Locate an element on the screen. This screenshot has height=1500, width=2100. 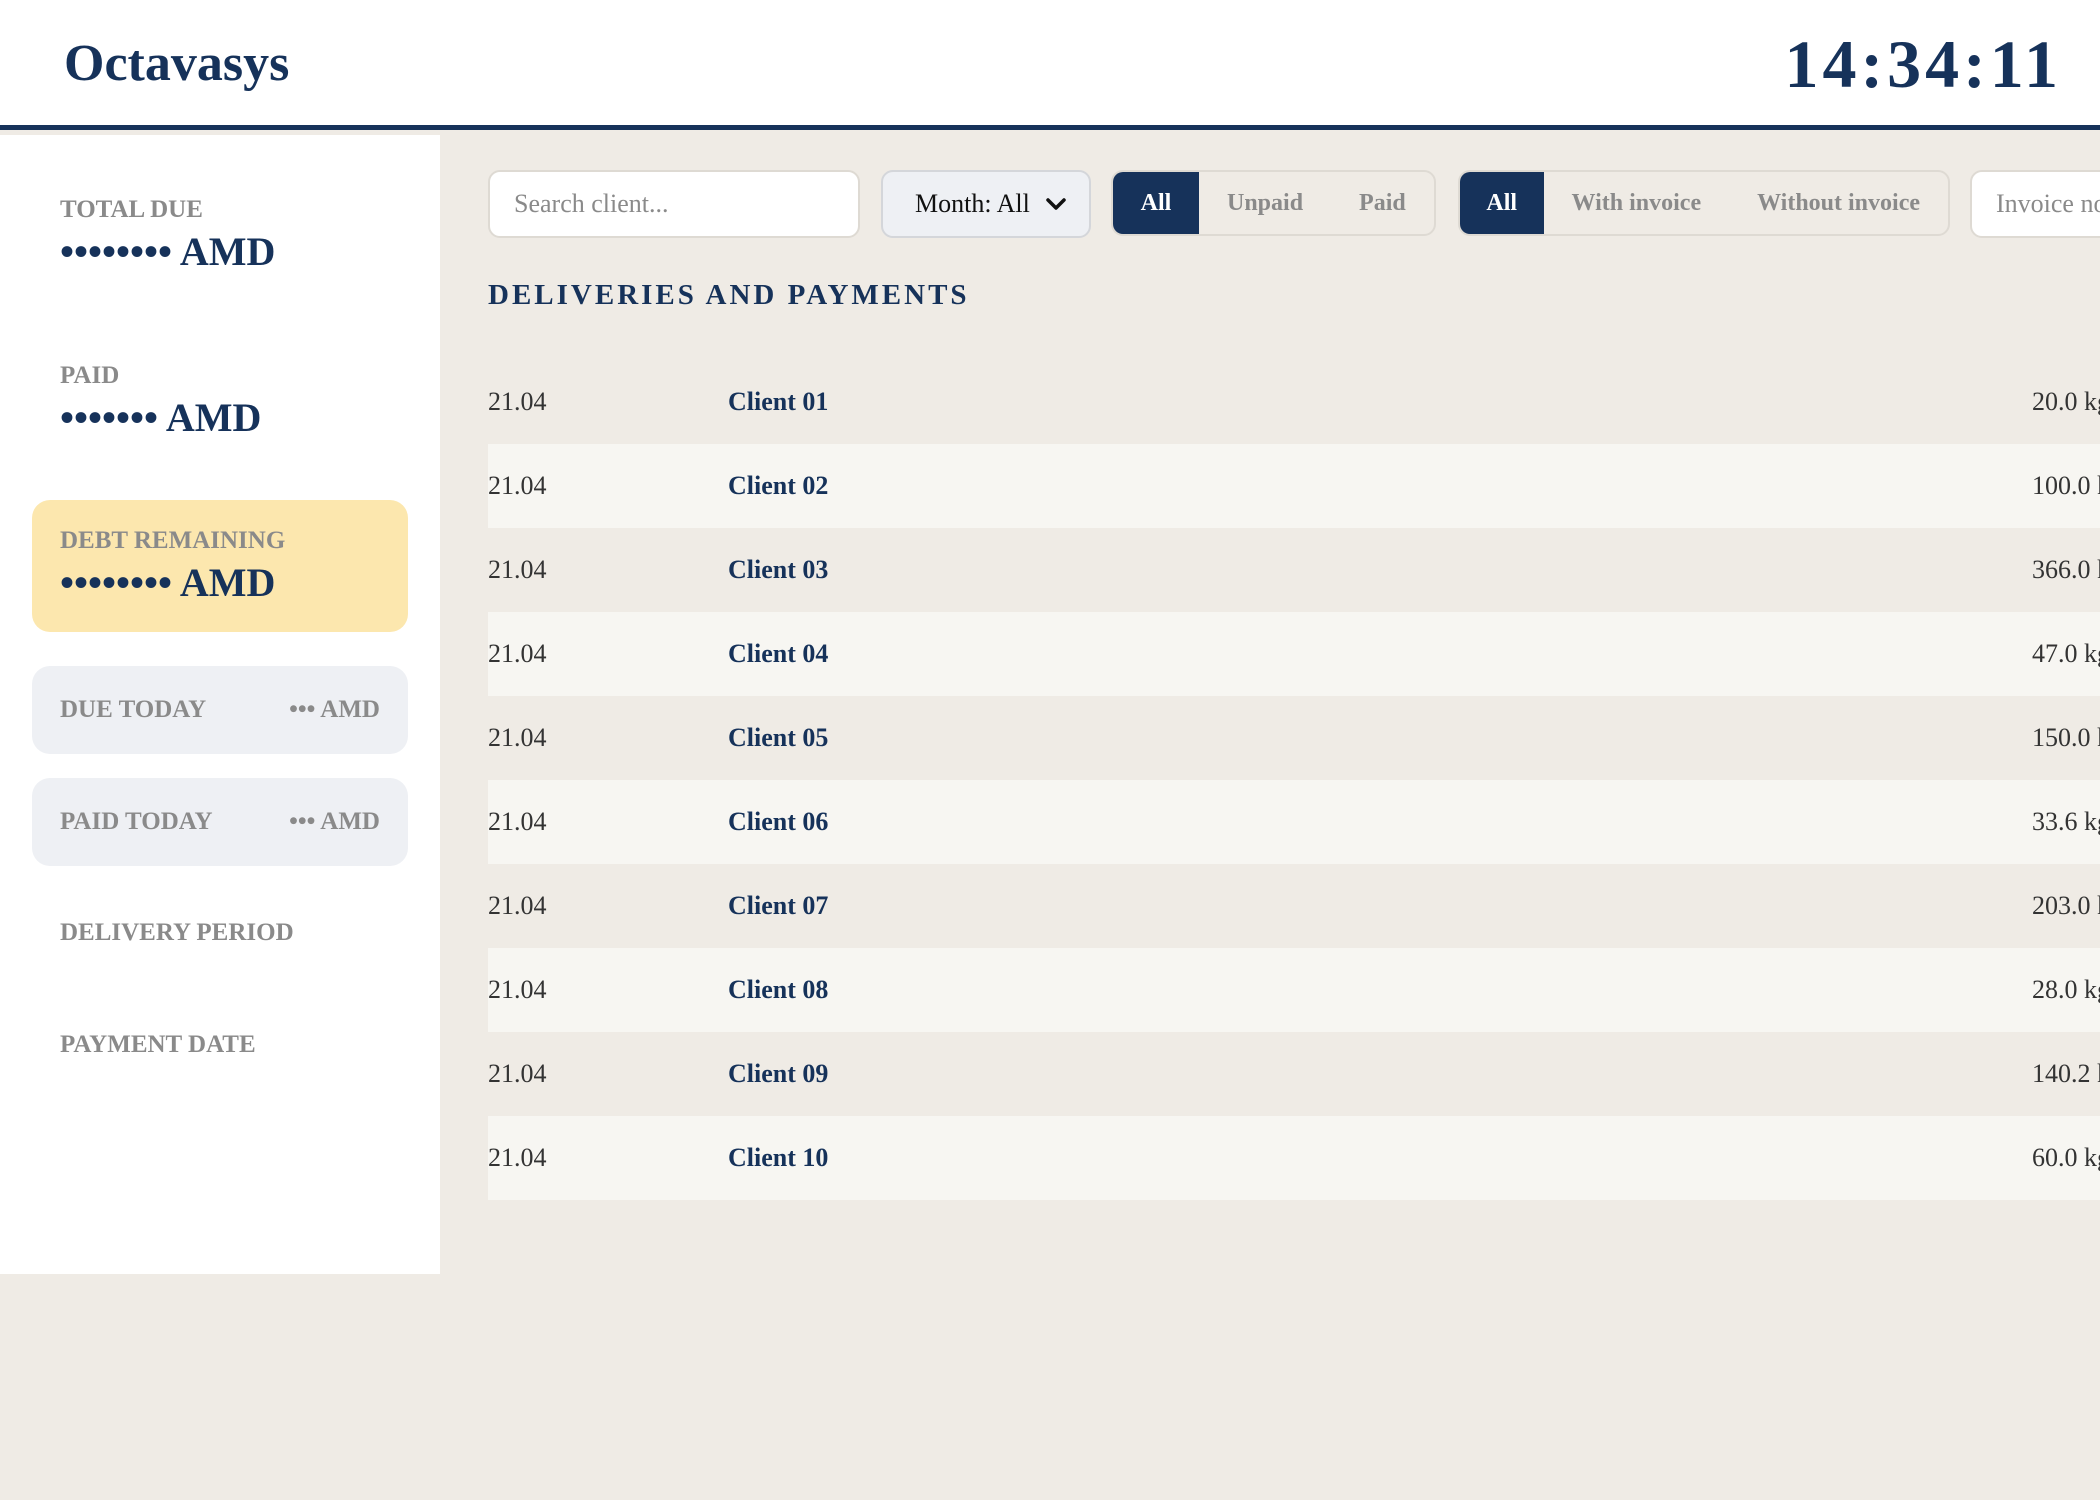
row-client: Client 04 is located at coordinates (778, 653).